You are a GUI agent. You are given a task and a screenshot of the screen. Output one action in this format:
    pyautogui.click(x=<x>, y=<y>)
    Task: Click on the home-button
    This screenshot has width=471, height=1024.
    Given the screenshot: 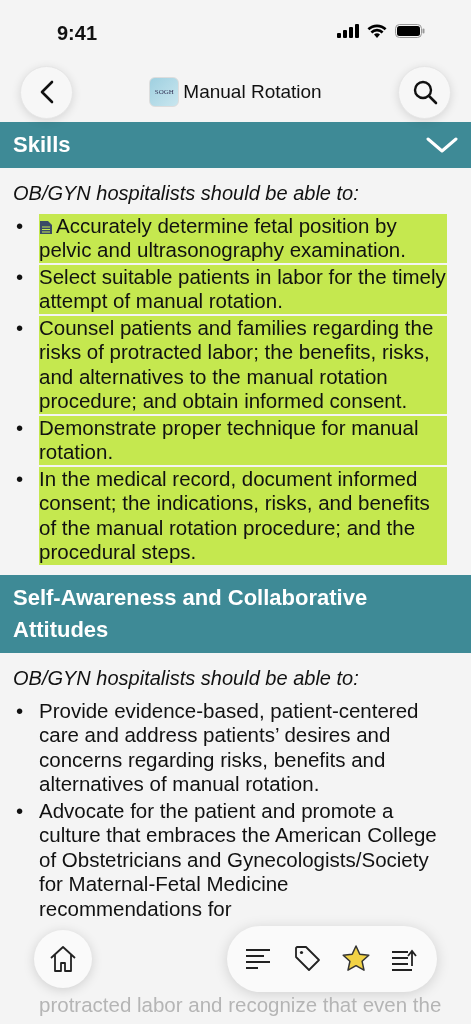 What is the action you would take?
    pyautogui.click(x=63, y=959)
    